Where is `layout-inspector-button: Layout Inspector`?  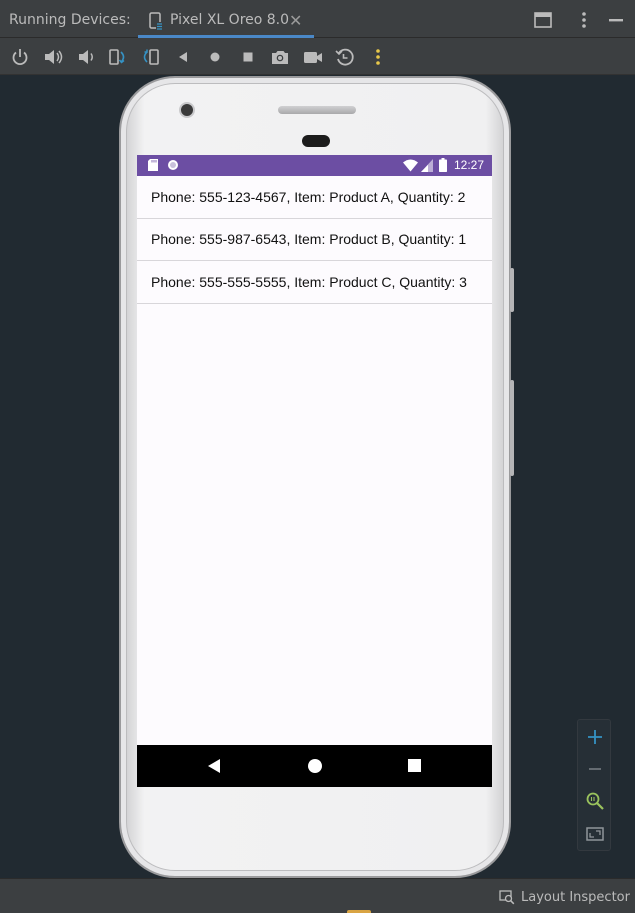
layout-inspector-button: Layout Inspector is located at coordinates (564, 897).